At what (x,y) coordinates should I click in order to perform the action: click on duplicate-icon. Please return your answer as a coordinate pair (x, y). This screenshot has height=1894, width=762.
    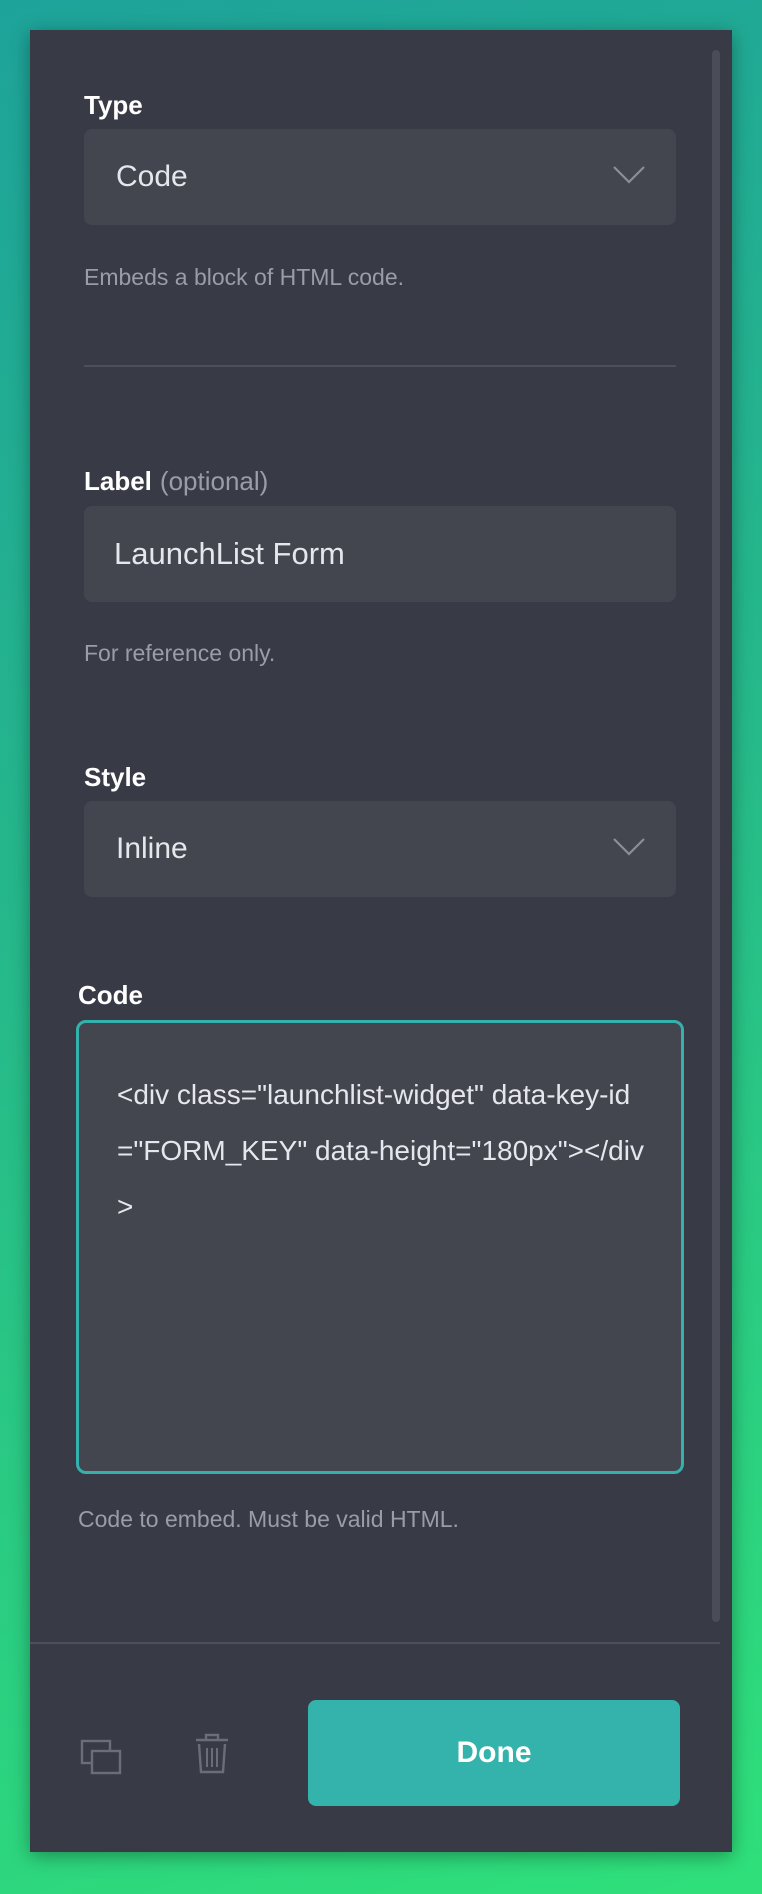
    Looking at the image, I should click on (102, 1757).